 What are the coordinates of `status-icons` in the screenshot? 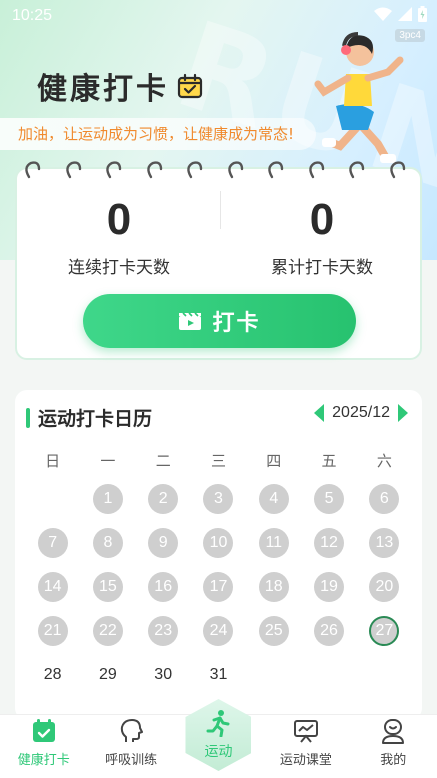 It's located at (400, 14).